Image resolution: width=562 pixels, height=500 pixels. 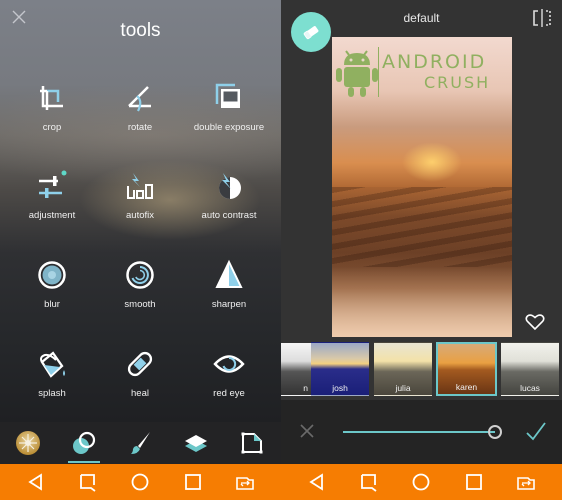 I want to click on toolbar-brush, so click(x=140, y=443).